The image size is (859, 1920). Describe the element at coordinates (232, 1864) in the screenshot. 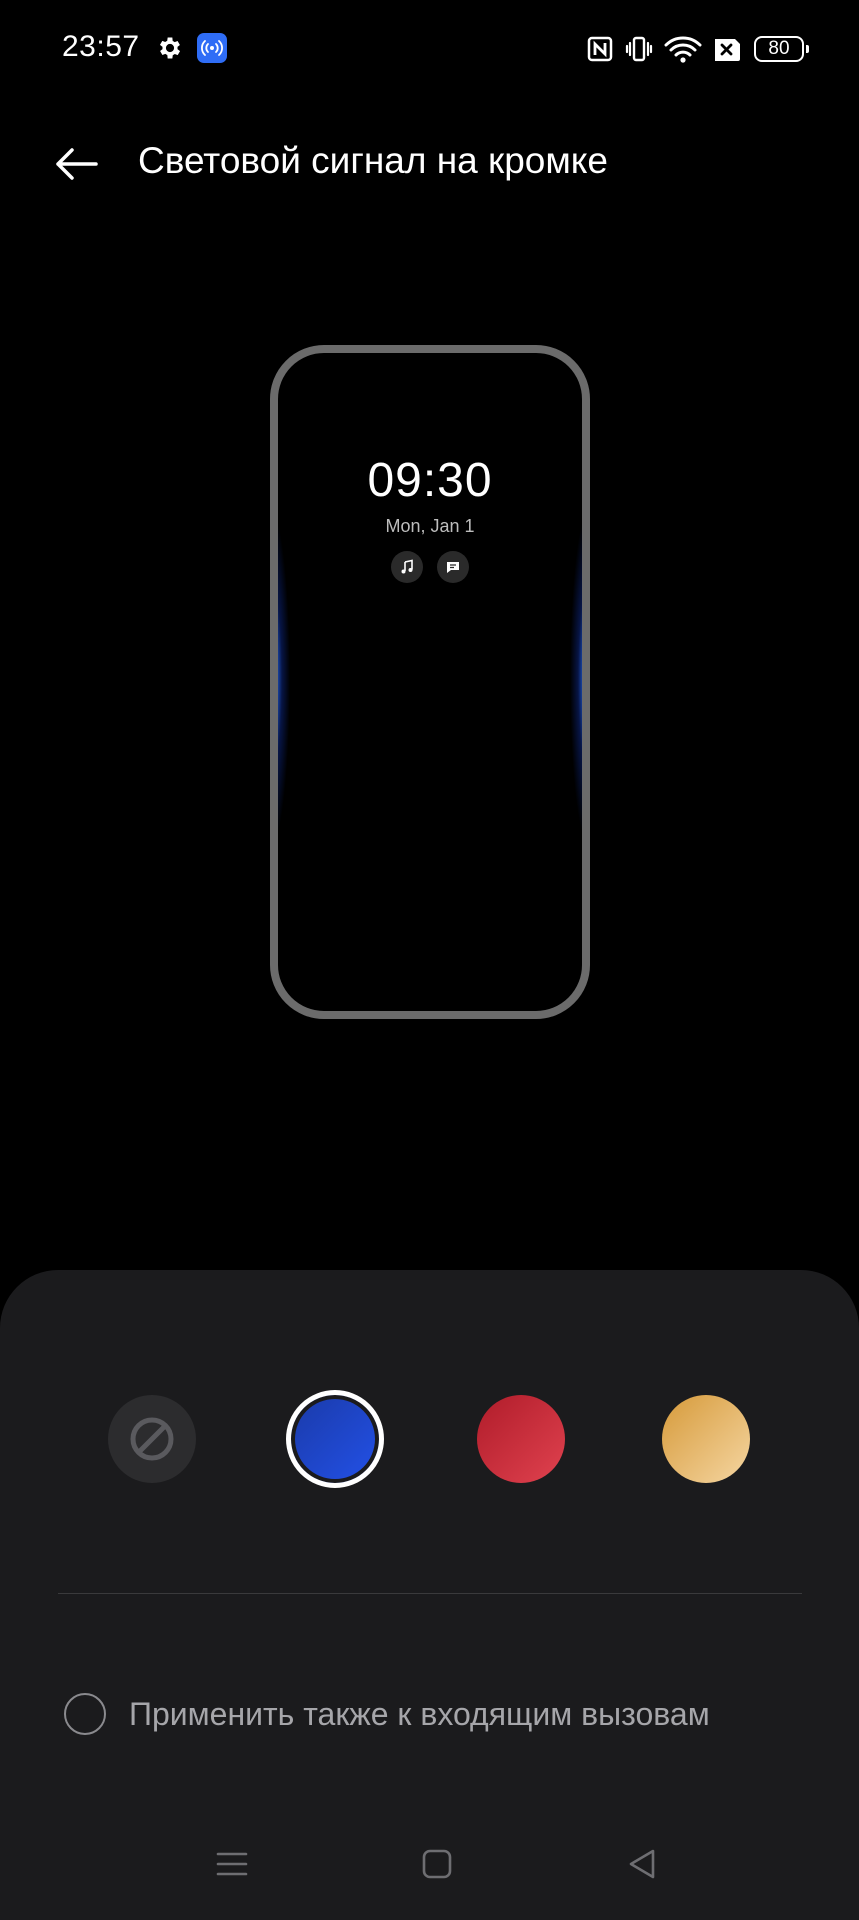

I see `menu-icon` at that location.